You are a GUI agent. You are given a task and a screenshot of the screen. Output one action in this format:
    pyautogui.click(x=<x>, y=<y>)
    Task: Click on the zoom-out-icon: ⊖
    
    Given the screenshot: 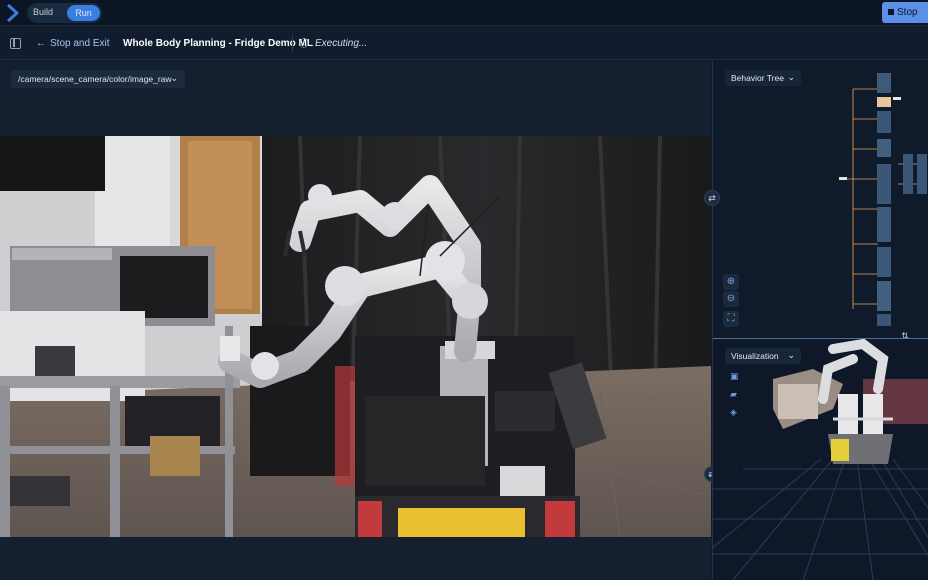 What is the action you would take?
    pyautogui.click(x=731, y=299)
    